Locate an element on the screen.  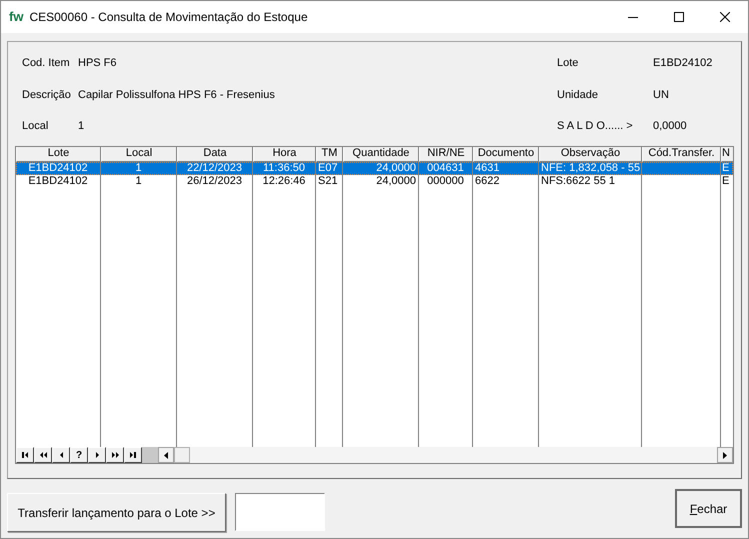
column-header: NIR/NE is located at coordinates (446, 154).